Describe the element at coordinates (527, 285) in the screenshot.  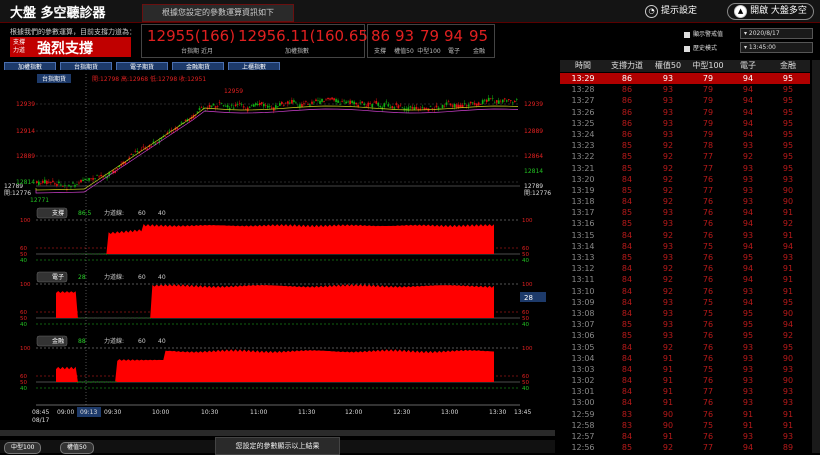
I see `panel-tick-right: 100` at that location.